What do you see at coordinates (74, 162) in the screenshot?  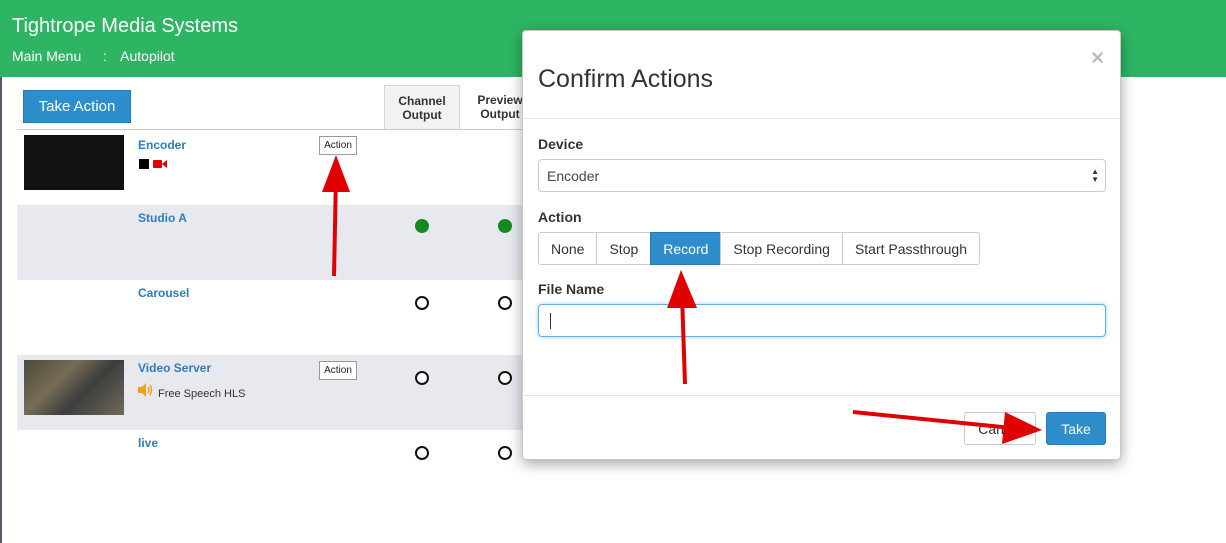 I see `encoder-thumbnail` at bounding box center [74, 162].